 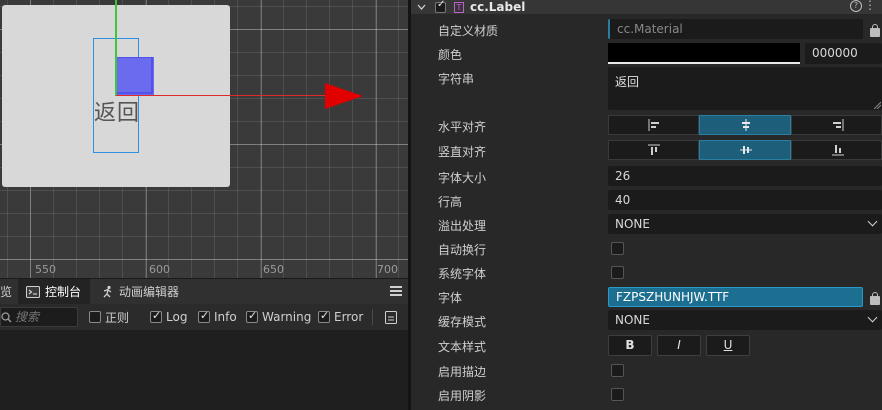 What do you see at coordinates (440, 6) in the screenshot?
I see `component-enabled-checkbox: ✓` at bounding box center [440, 6].